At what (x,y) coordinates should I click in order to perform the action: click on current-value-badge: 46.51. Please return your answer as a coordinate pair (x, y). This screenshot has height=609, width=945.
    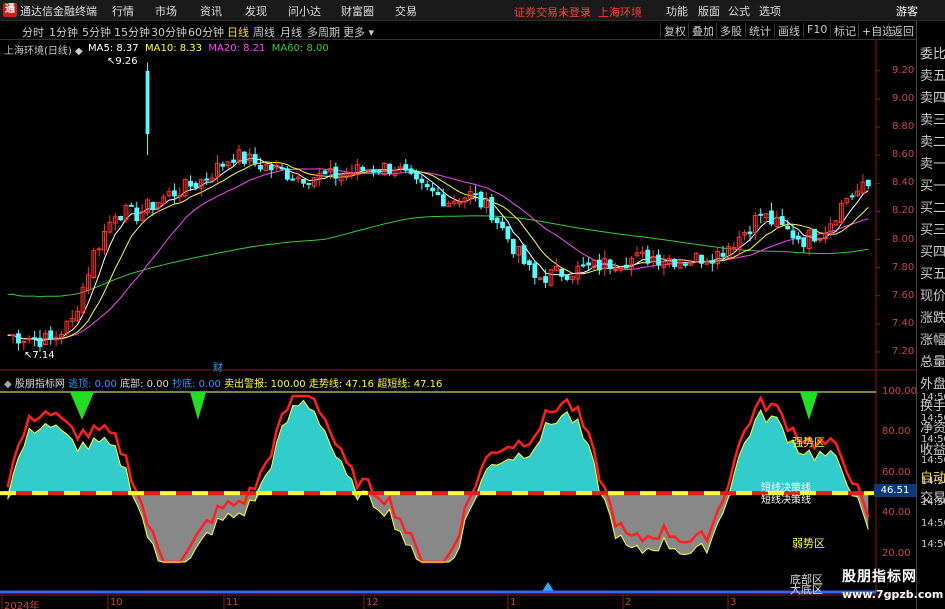
    Looking at the image, I should click on (895, 490).